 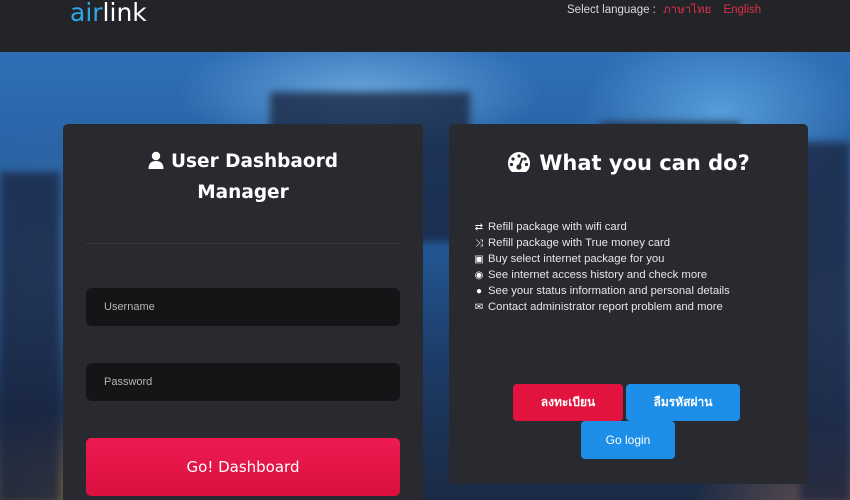 I want to click on divider, so click(x=243, y=243).